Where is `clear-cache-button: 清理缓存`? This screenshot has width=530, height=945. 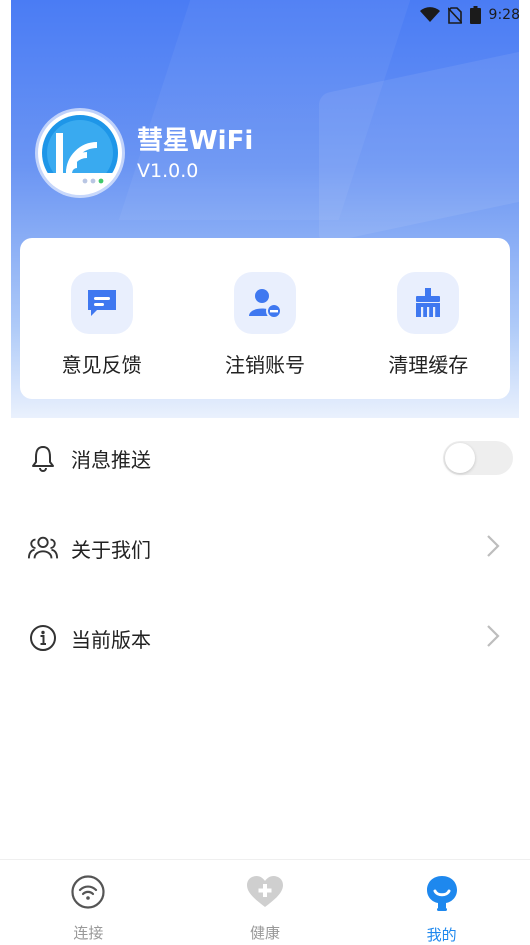
clear-cache-button: 清理缓存 is located at coordinates (428, 318).